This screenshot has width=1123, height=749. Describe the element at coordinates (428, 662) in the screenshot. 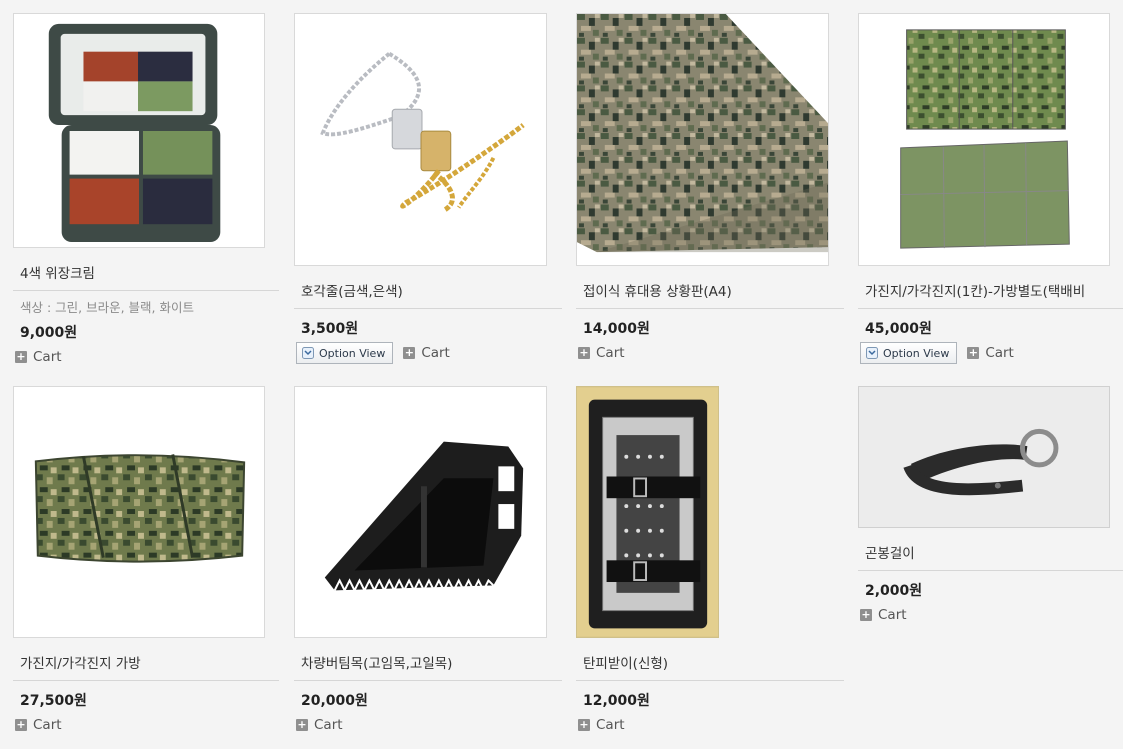

I see `product-name: 차량버팀목(고임목,고일목)` at that location.